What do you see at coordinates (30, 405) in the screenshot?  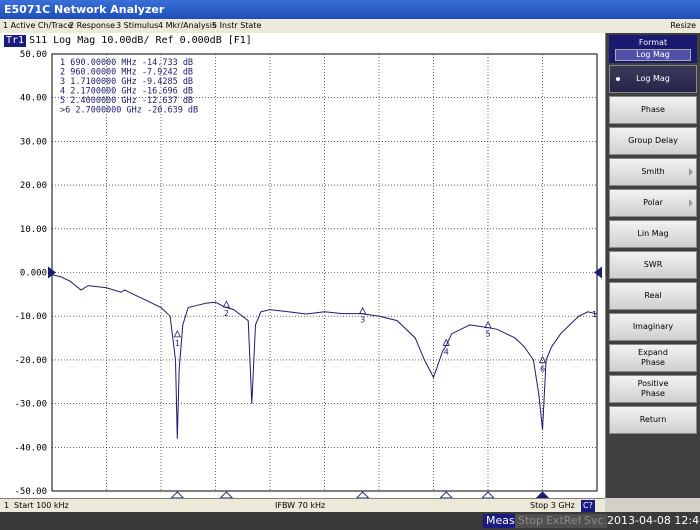 I see `y-tick-label: -30.00` at bounding box center [30, 405].